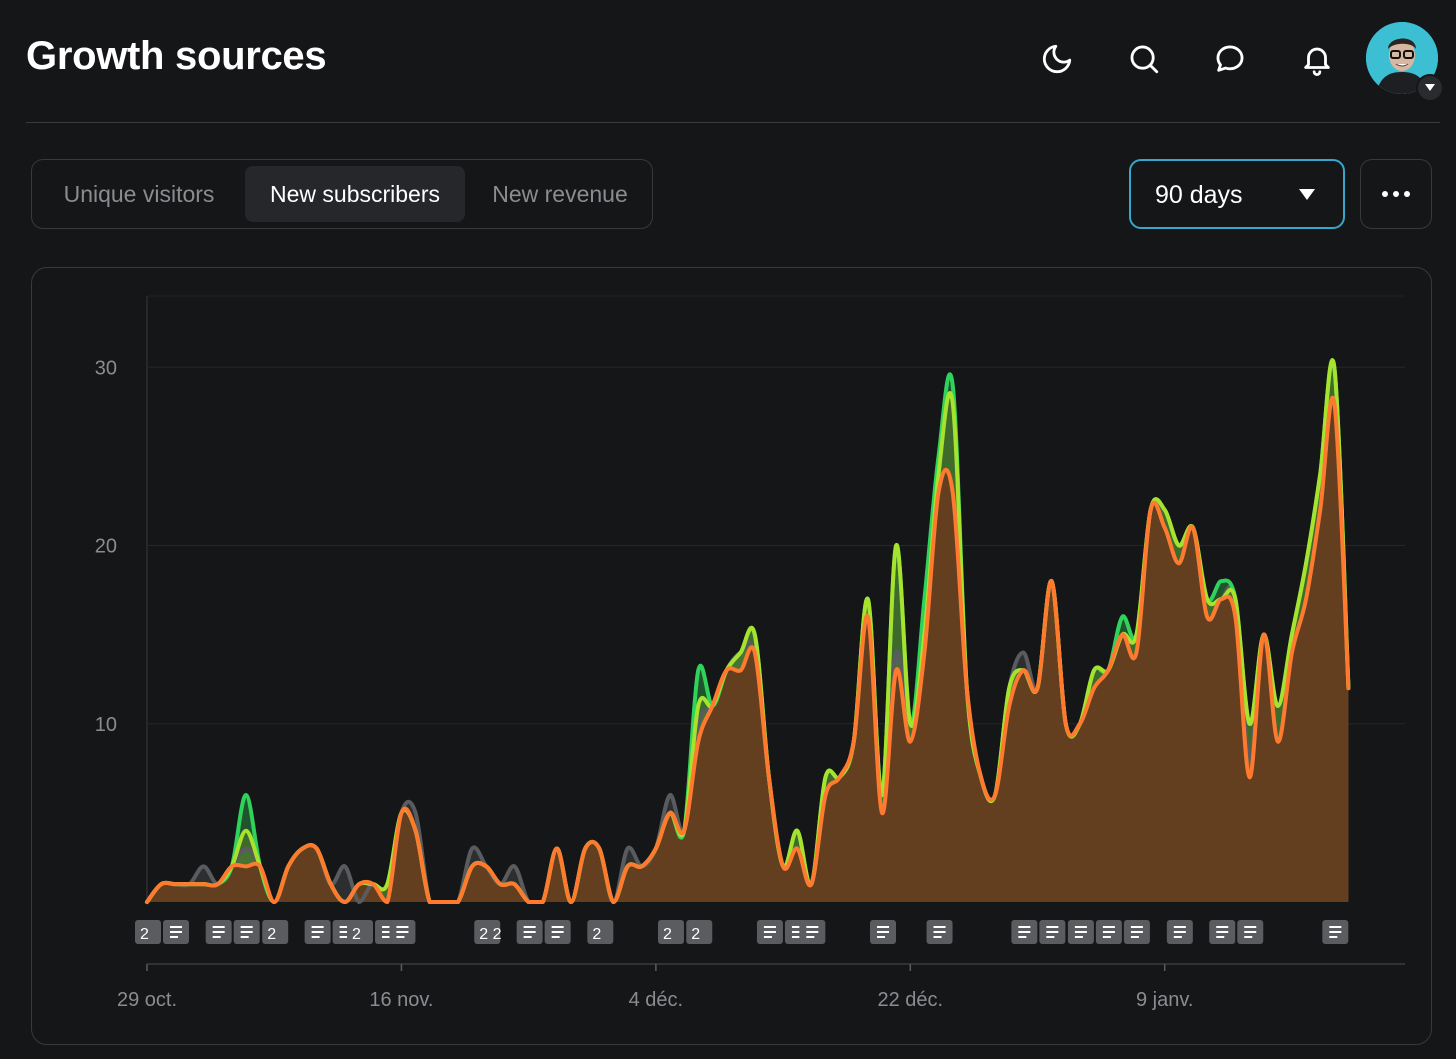 This screenshot has width=1456, height=1059. What do you see at coordinates (1430, 88) in the screenshot?
I see `avatar-menu-toggle` at bounding box center [1430, 88].